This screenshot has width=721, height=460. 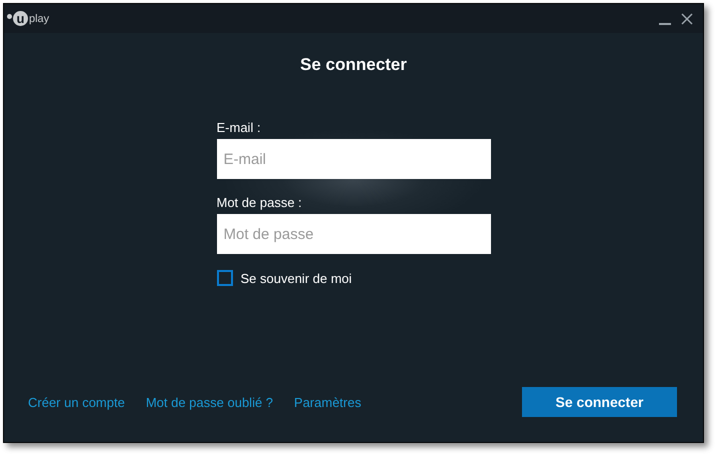 I want to click on footer-link: Créer un compte, so click(x=76, y=402).